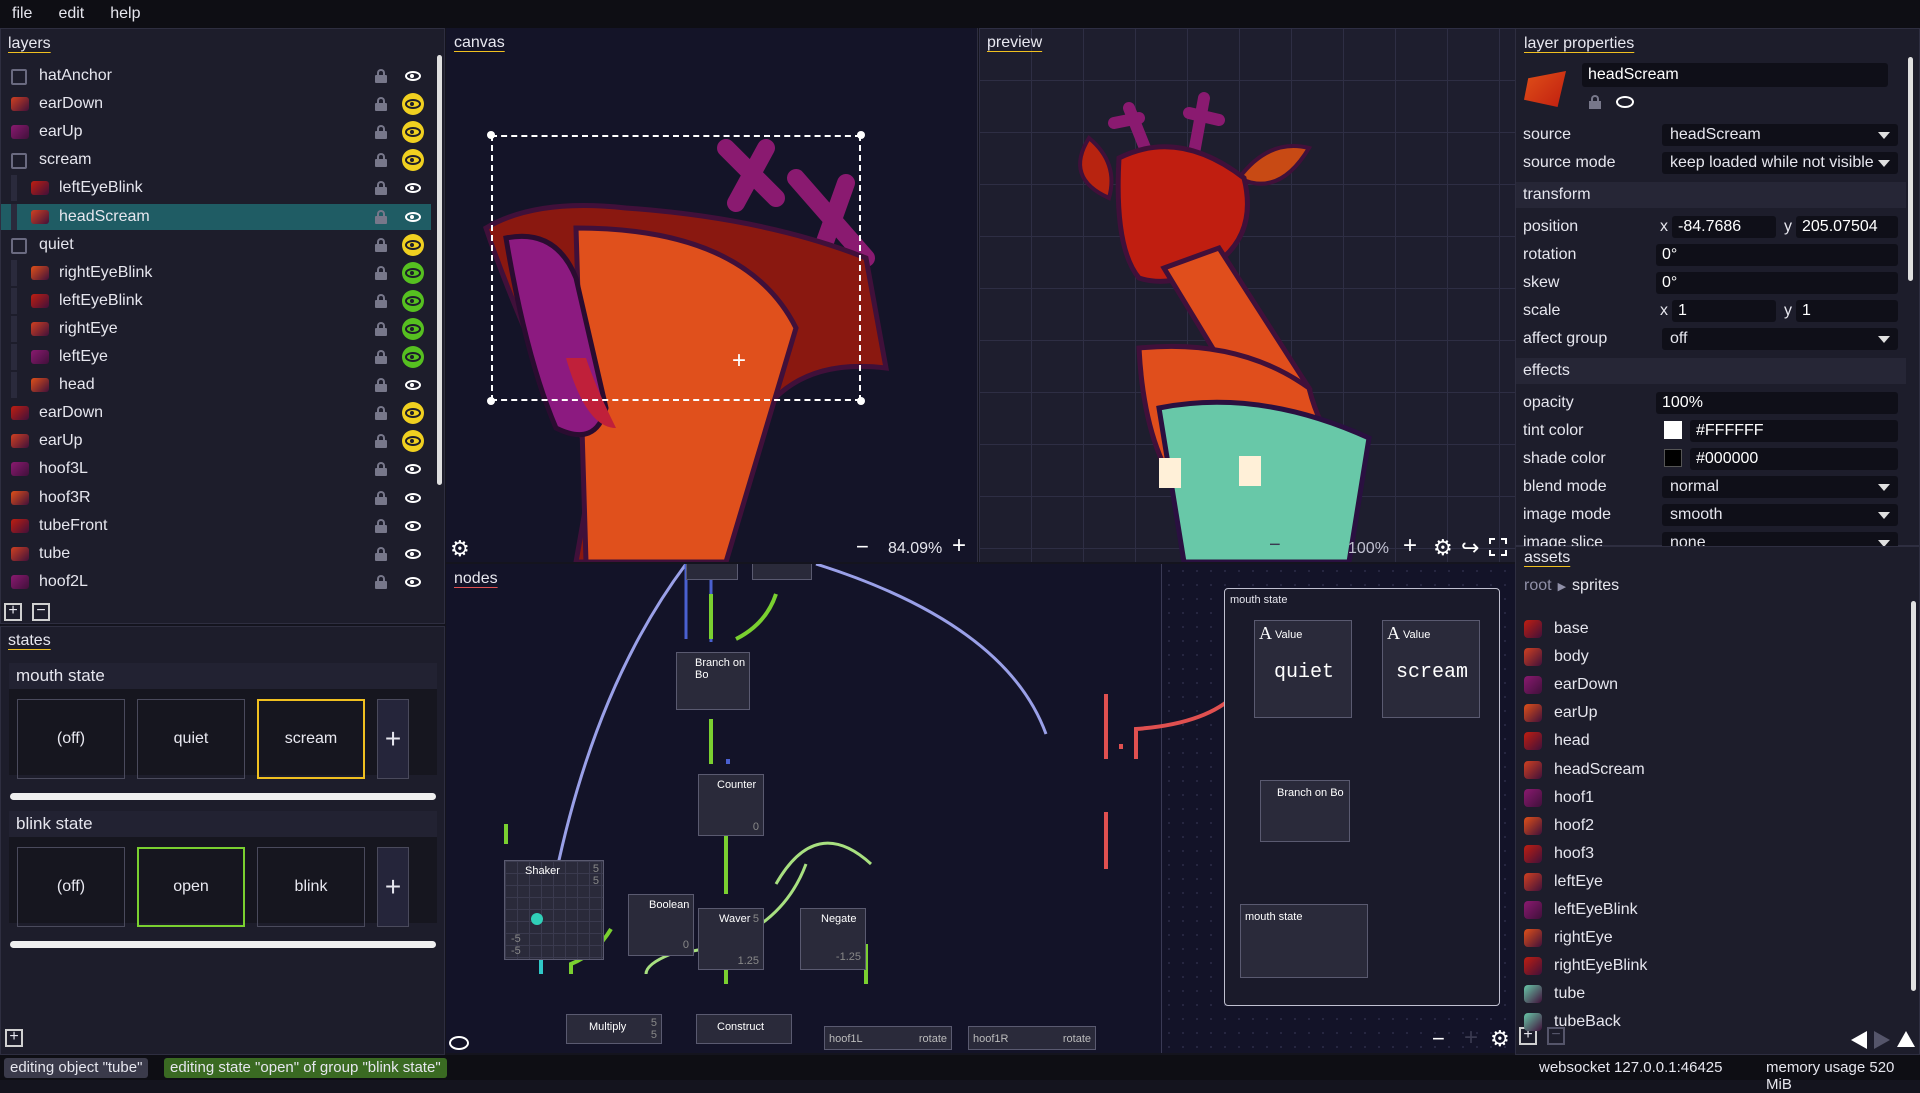  I want to click on add-layer-button: +, so click(13, 612).